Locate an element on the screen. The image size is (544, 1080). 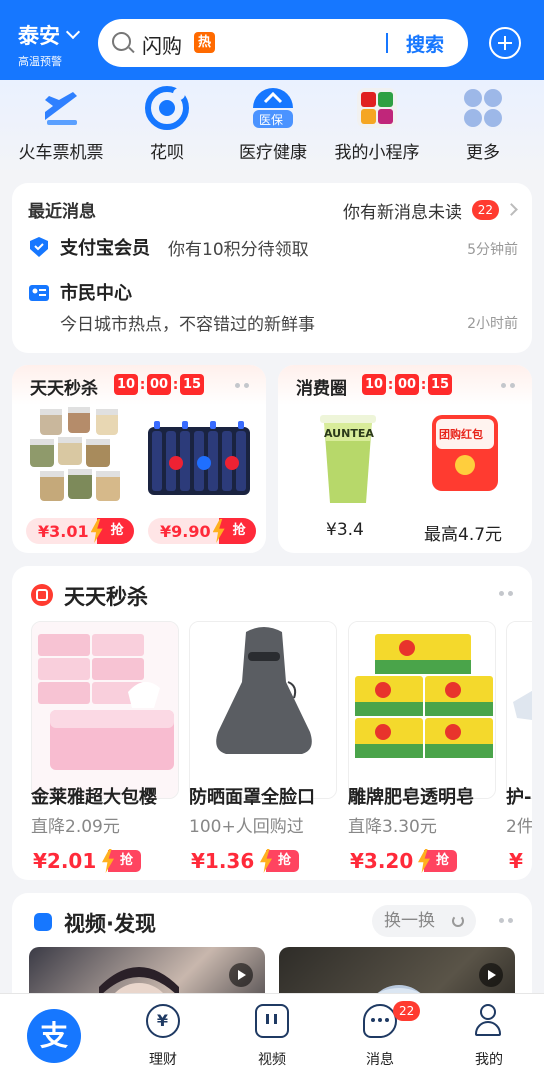
face-mask-graphic is located at coordinates (263, 710).